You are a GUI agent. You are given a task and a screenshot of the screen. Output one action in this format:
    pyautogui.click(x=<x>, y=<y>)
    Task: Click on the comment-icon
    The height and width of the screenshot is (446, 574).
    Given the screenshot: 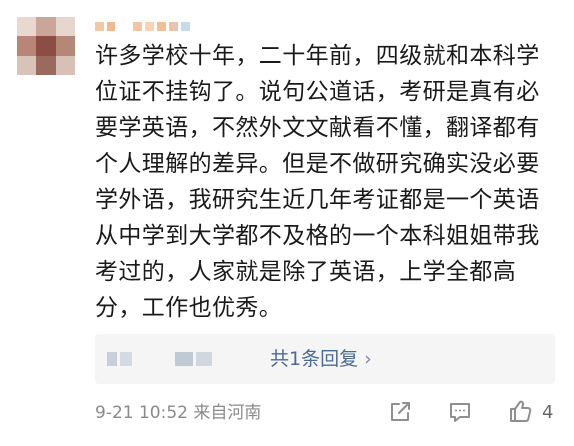 What is the action you would take?
    pyautogui.click(x=460, y=412)
    